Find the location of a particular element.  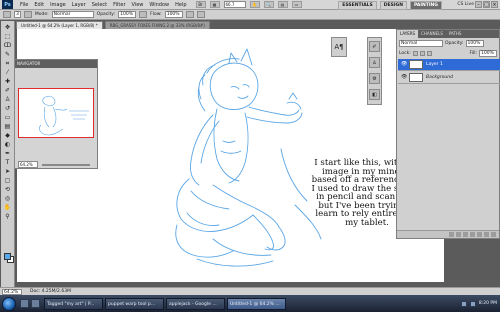

launch-bridge-button: Br is located at coordinates (200, 4).